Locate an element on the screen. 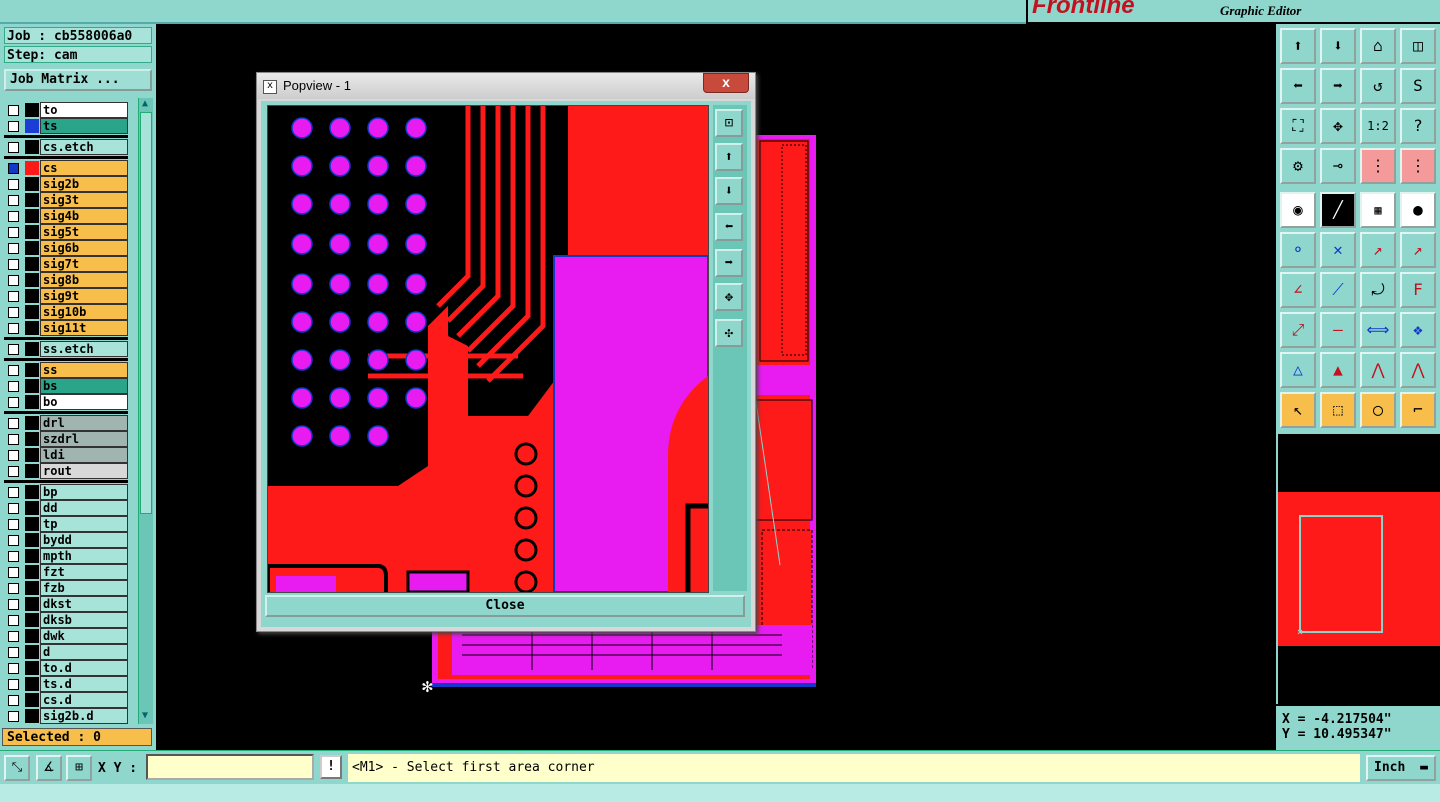  layer-row: sig2b is located at coordinates (66, 184).